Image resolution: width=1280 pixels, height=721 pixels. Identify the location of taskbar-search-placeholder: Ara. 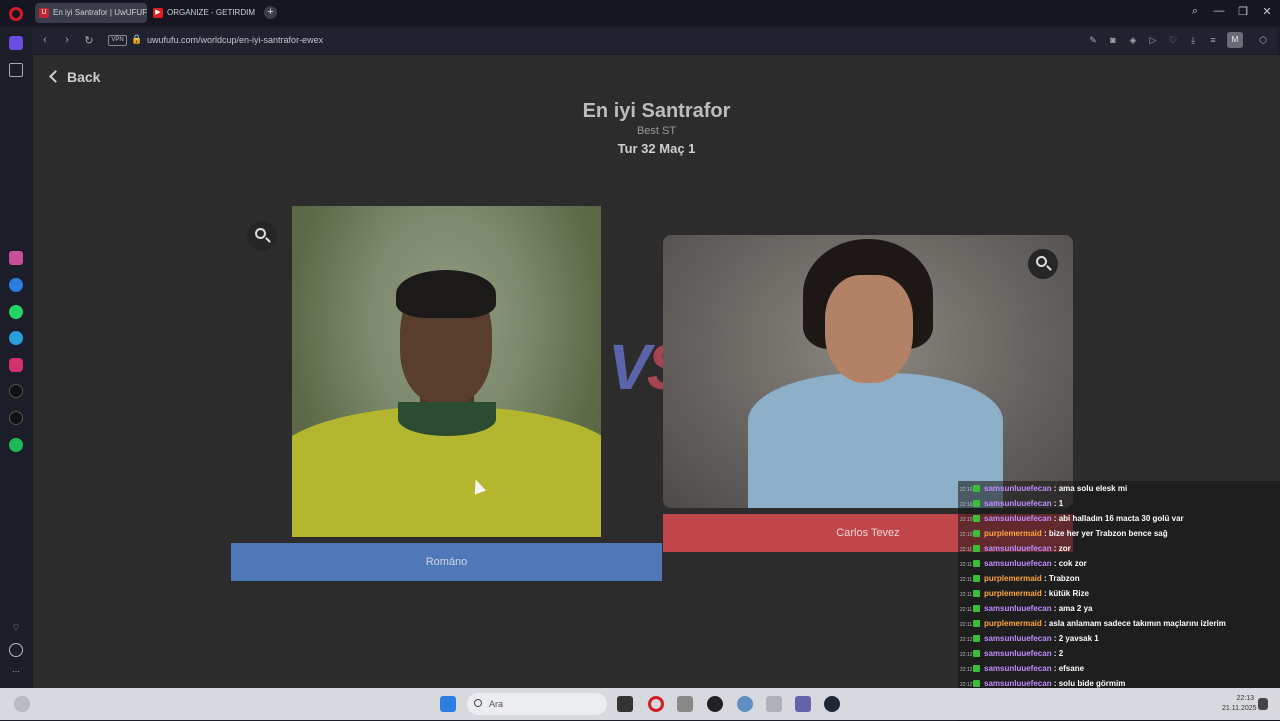
(496, 704).